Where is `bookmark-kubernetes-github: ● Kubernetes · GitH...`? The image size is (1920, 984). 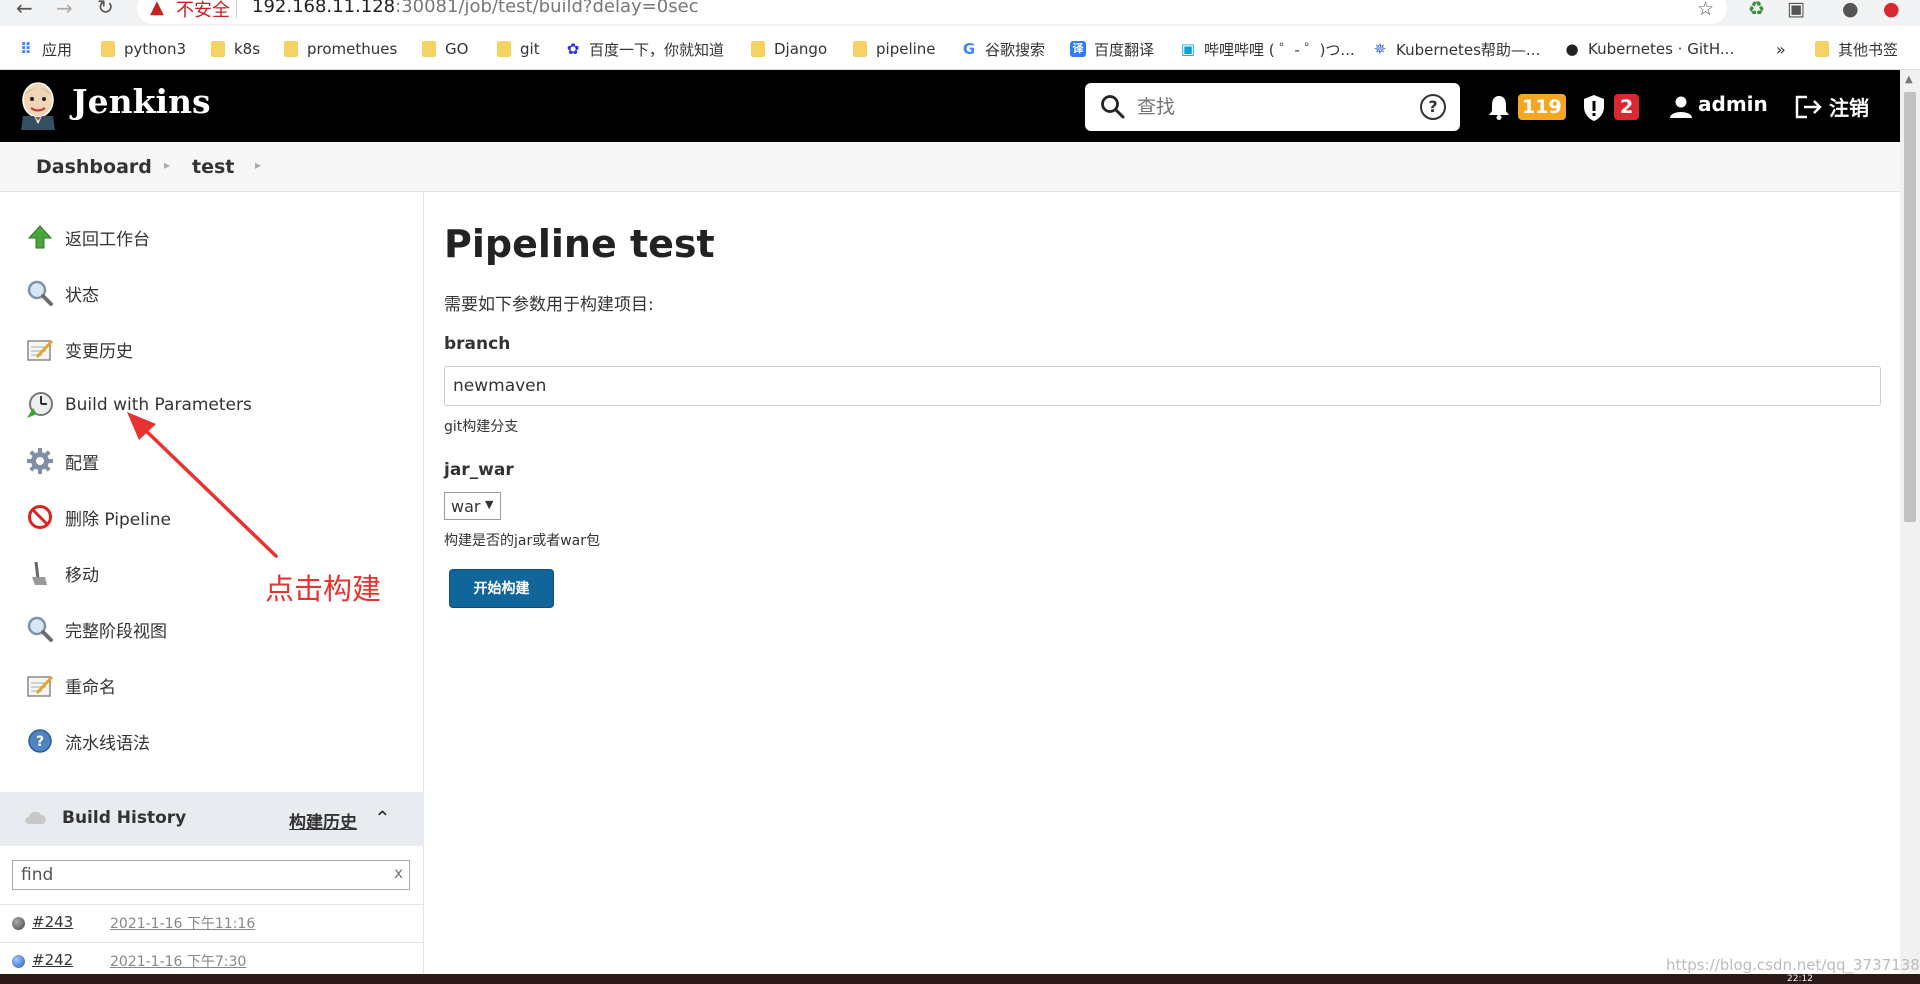 bookmark-kubernetes-github: ● Kubernetes · GitH... is located at coordinates (1649, 49).